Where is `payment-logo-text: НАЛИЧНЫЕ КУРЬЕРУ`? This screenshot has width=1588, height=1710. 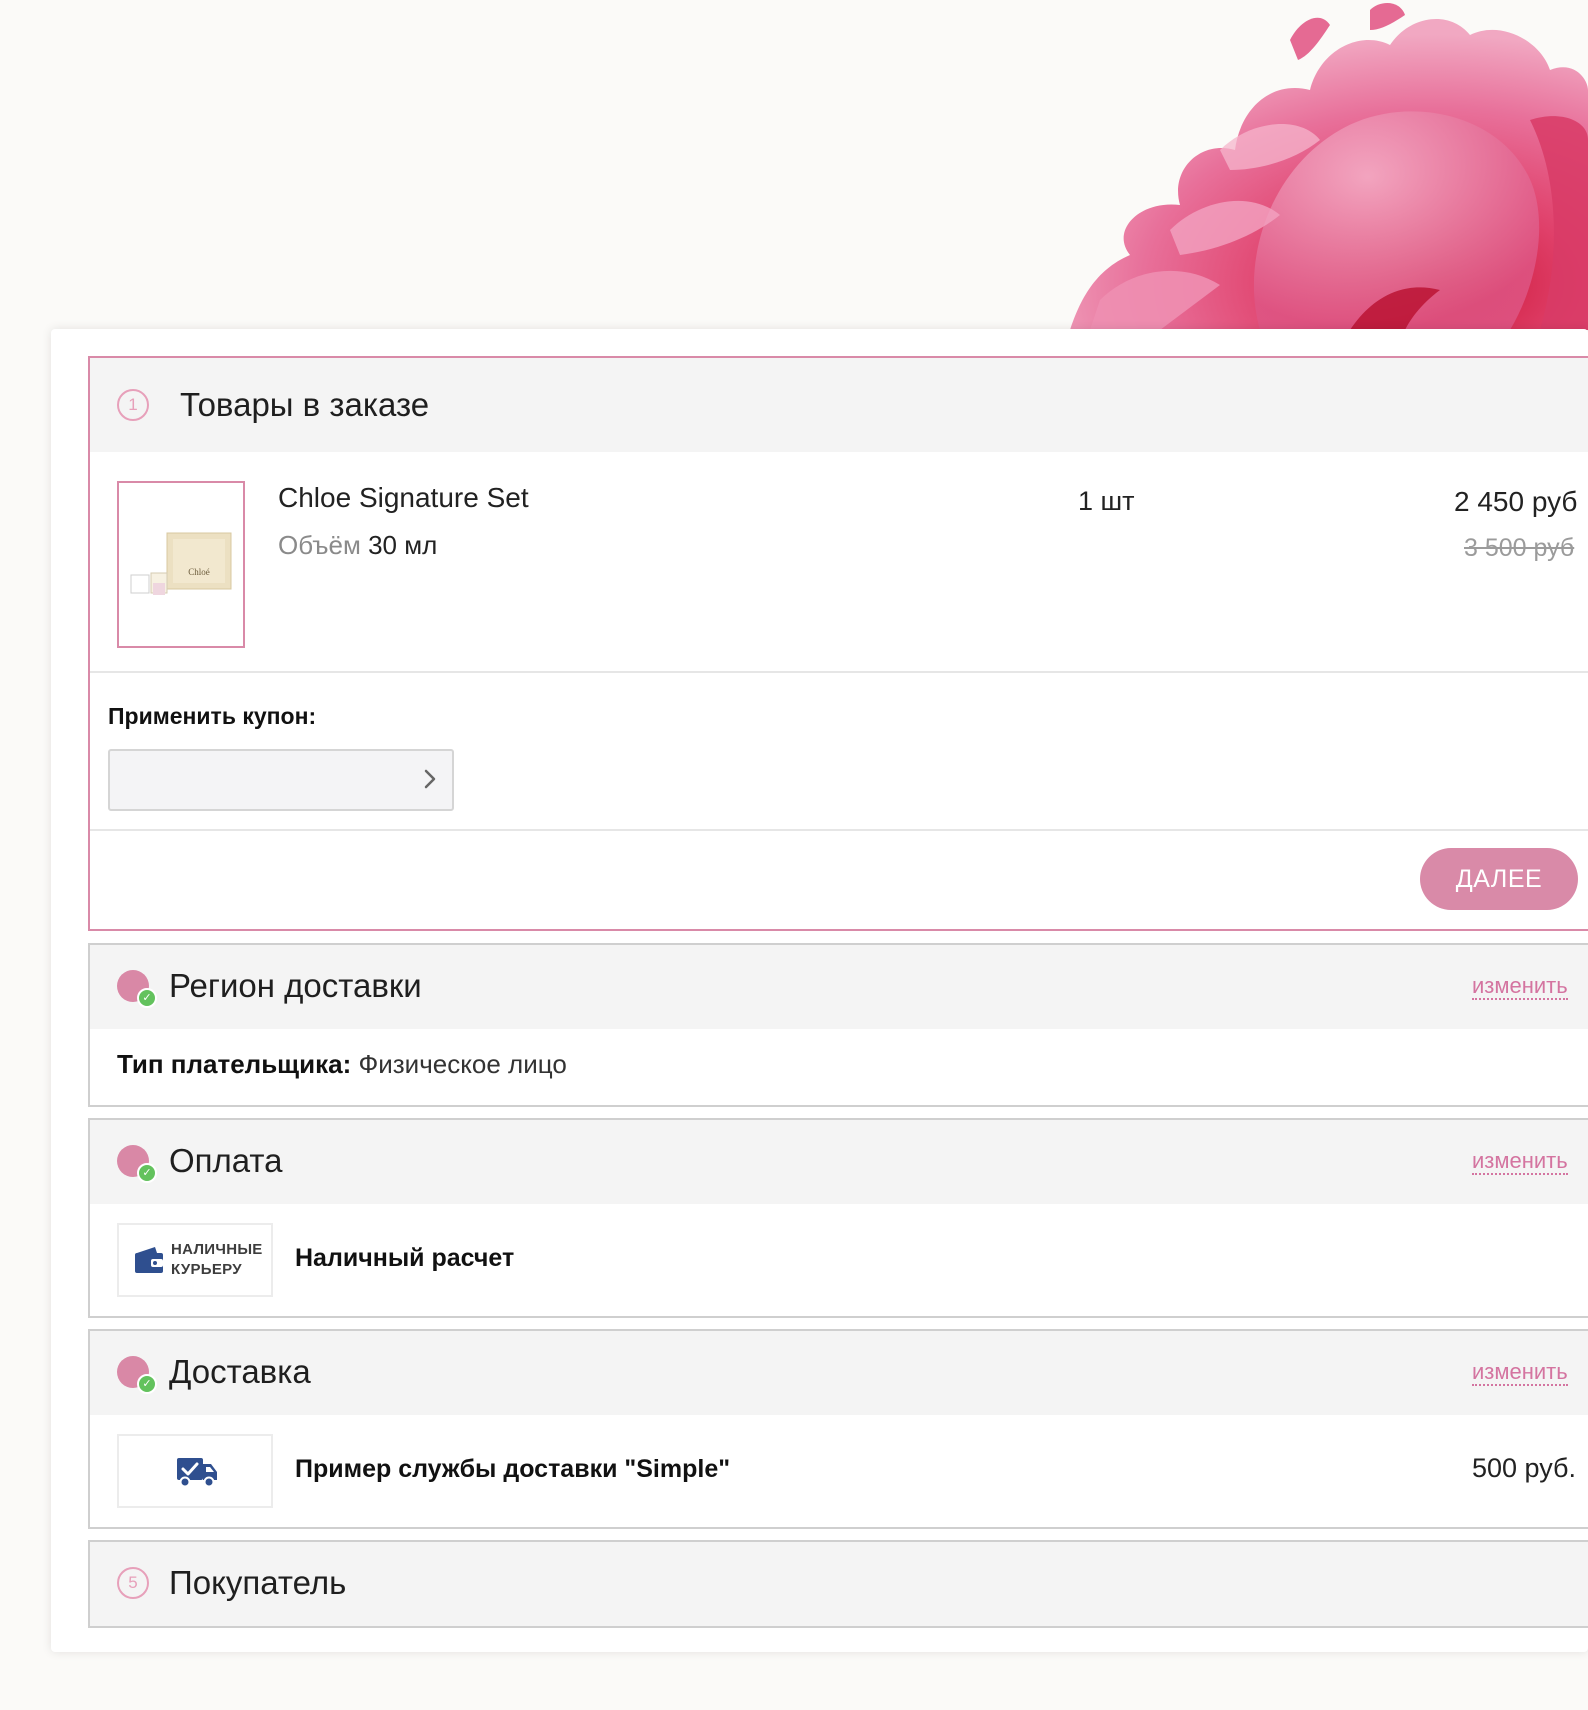
payment-logo-text: НАЛИЧНЫЕ КУРЬЕРУ is located at coordinates (217, 1260).